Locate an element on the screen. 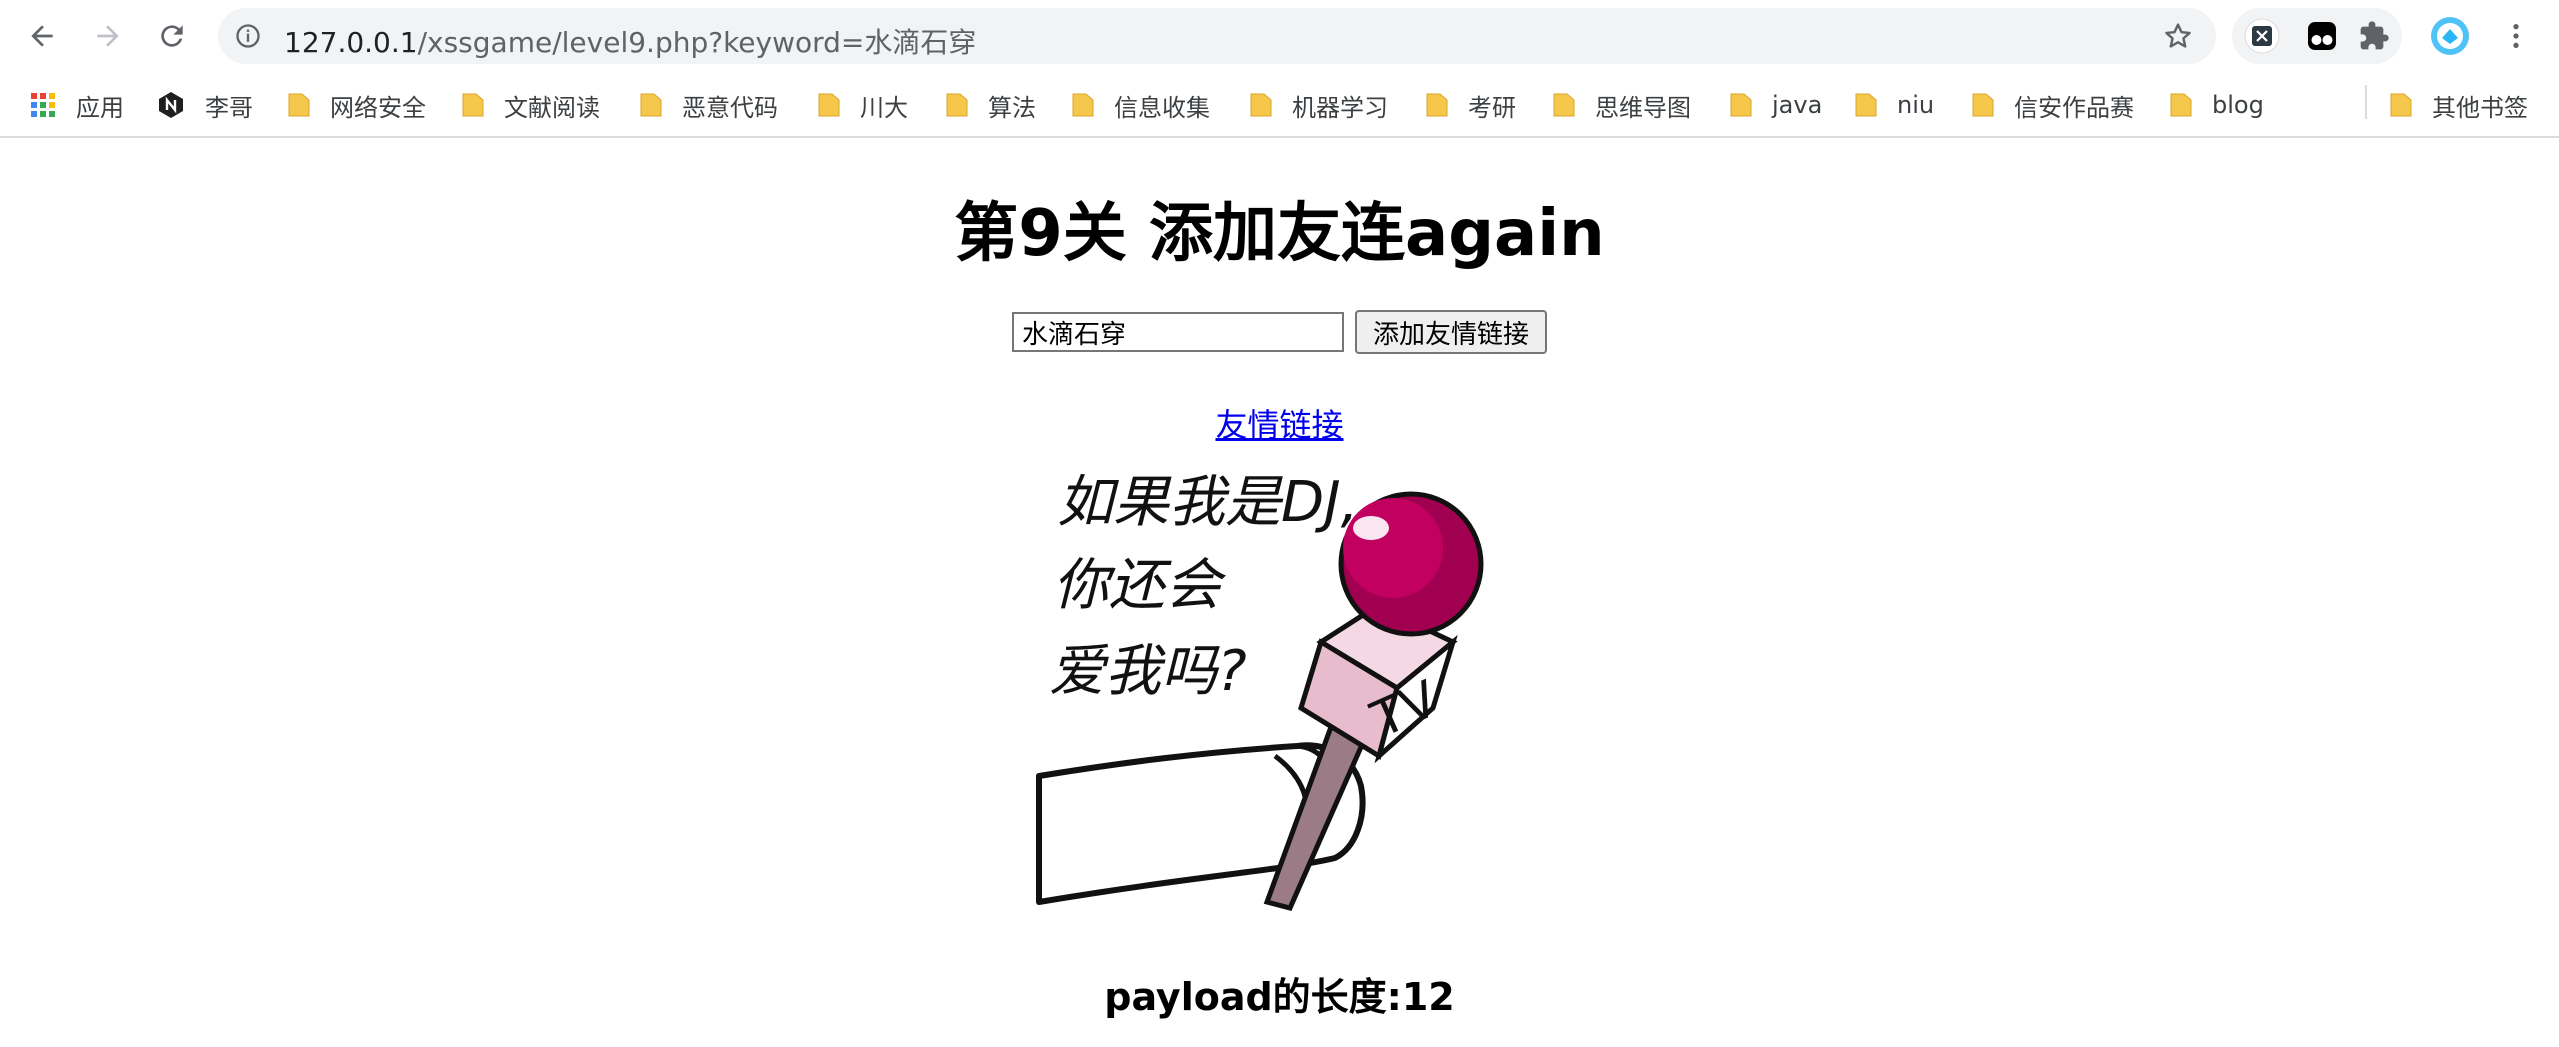  profile-avatar-button is located at coordinates (2450, 36).